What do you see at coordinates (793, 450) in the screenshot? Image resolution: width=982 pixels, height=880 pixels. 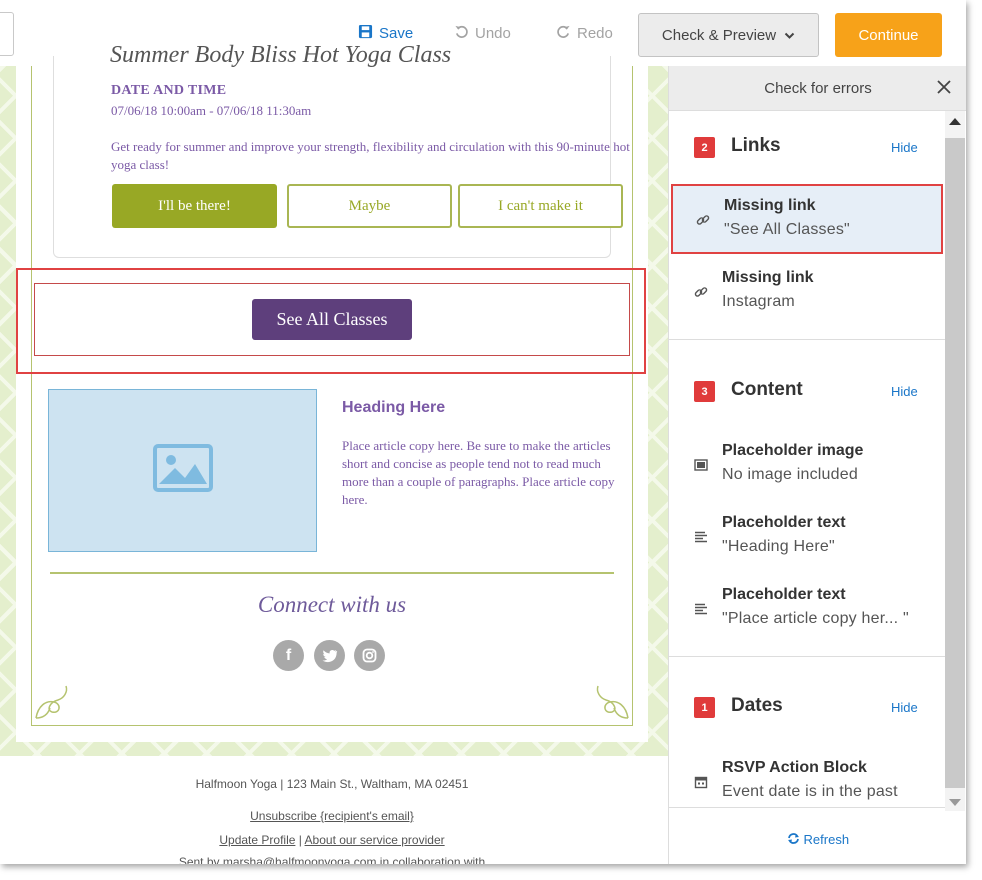 I see `error-item-title: Placeholder image` at bounding box center [793, 450].